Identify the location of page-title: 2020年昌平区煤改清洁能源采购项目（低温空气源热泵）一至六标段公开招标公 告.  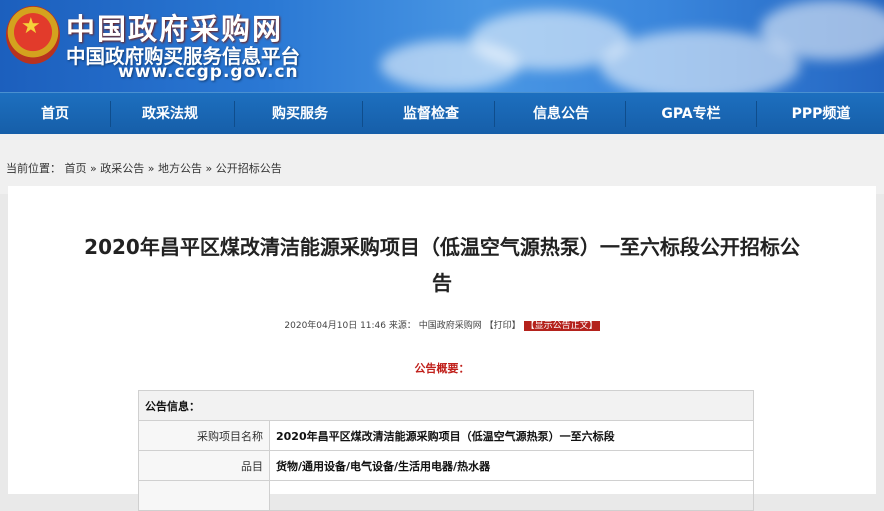
(442, 265).